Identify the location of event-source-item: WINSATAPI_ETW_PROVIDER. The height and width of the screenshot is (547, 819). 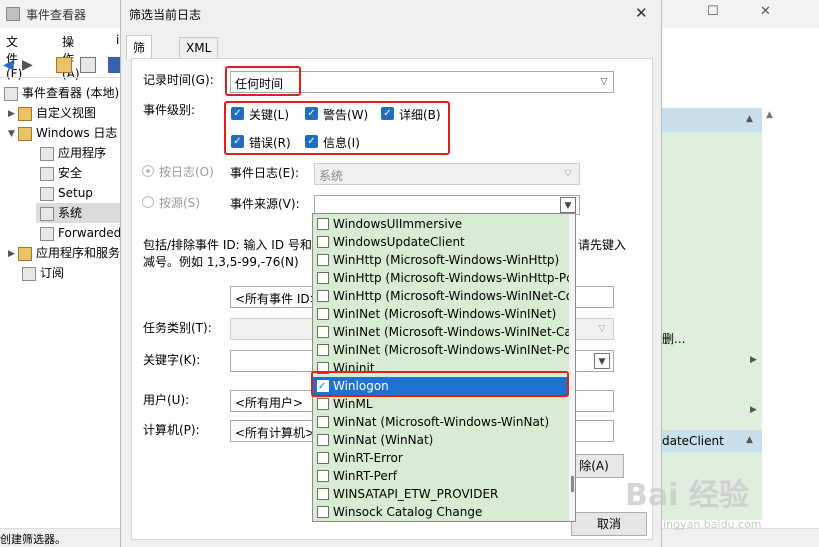
(441, 494).